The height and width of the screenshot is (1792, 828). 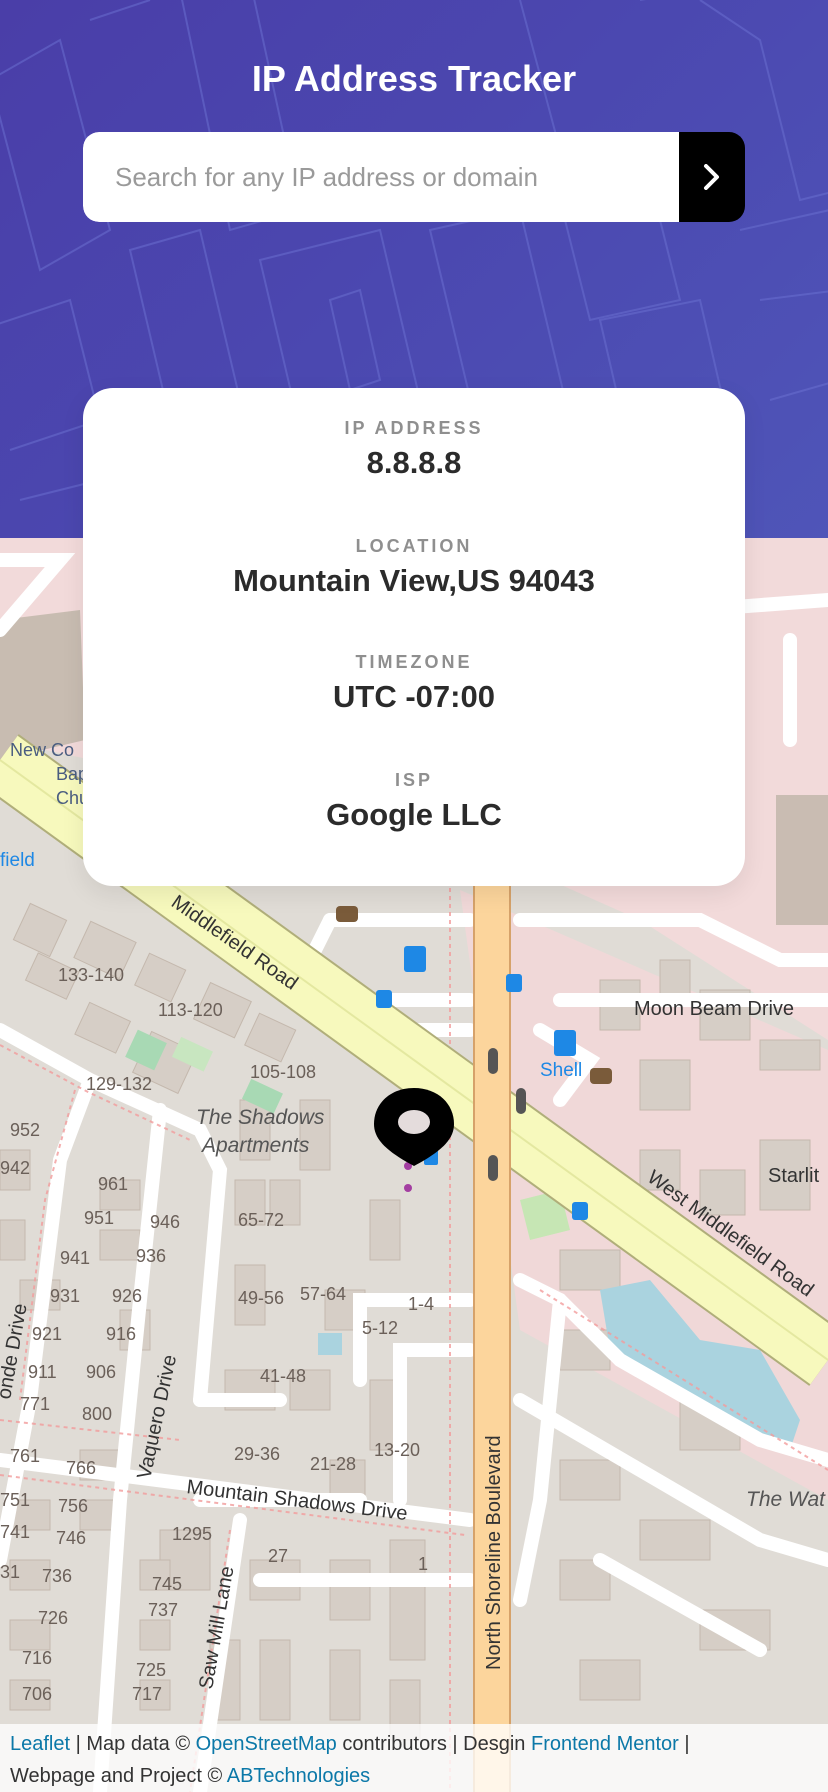 What do you see at coordinates (414, 428) in the screenshot?
I see `ip-address-label: IP ADDRESS` at bounding box center [414, 428].